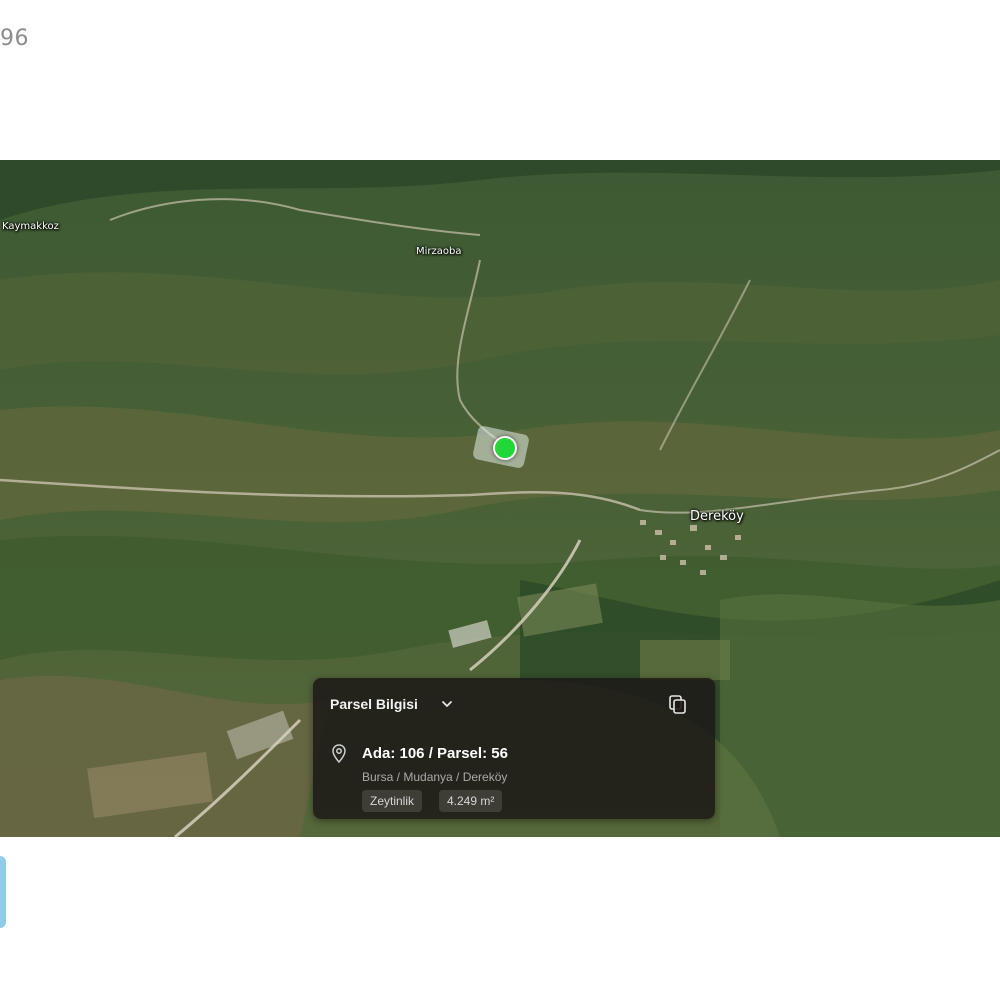 The width and height of the screenshot is (1000, 1000). Describe the element at coordinates (339, 754) in the screenshot. I see `map-pin-icon` at that location.